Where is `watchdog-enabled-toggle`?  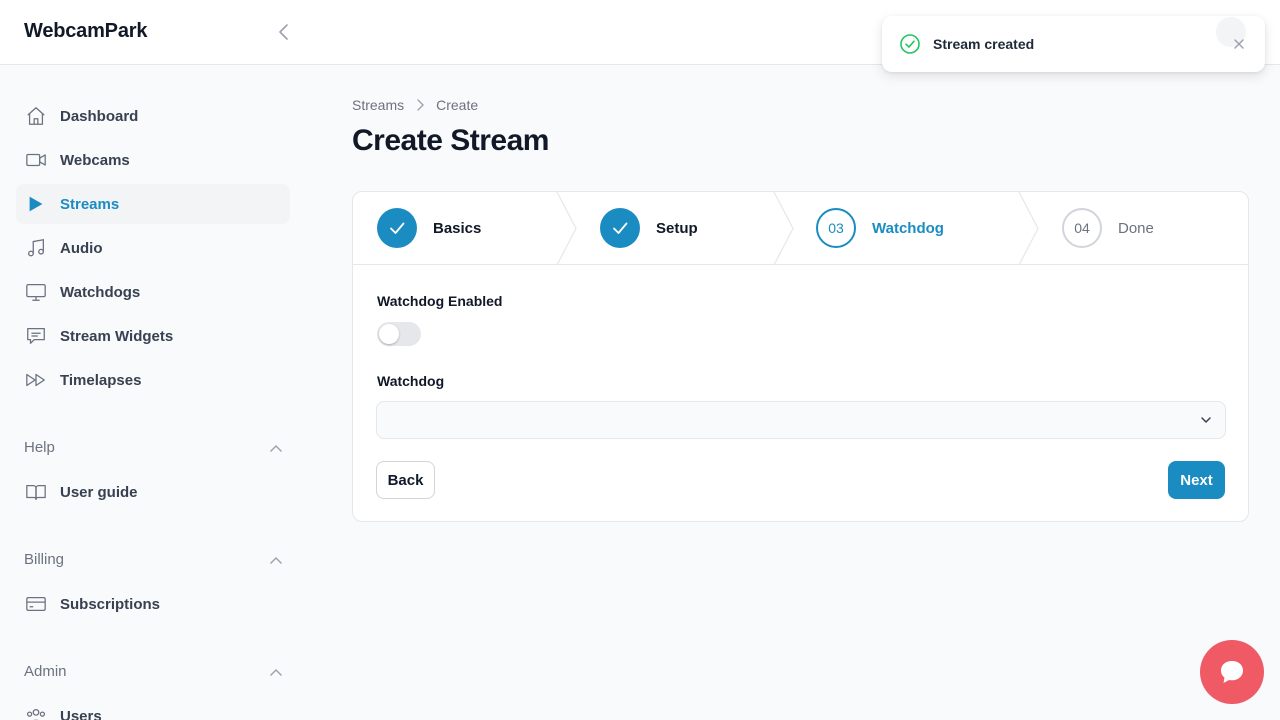
watchdog-enabled-toggle is located at coordinates (399, 334).